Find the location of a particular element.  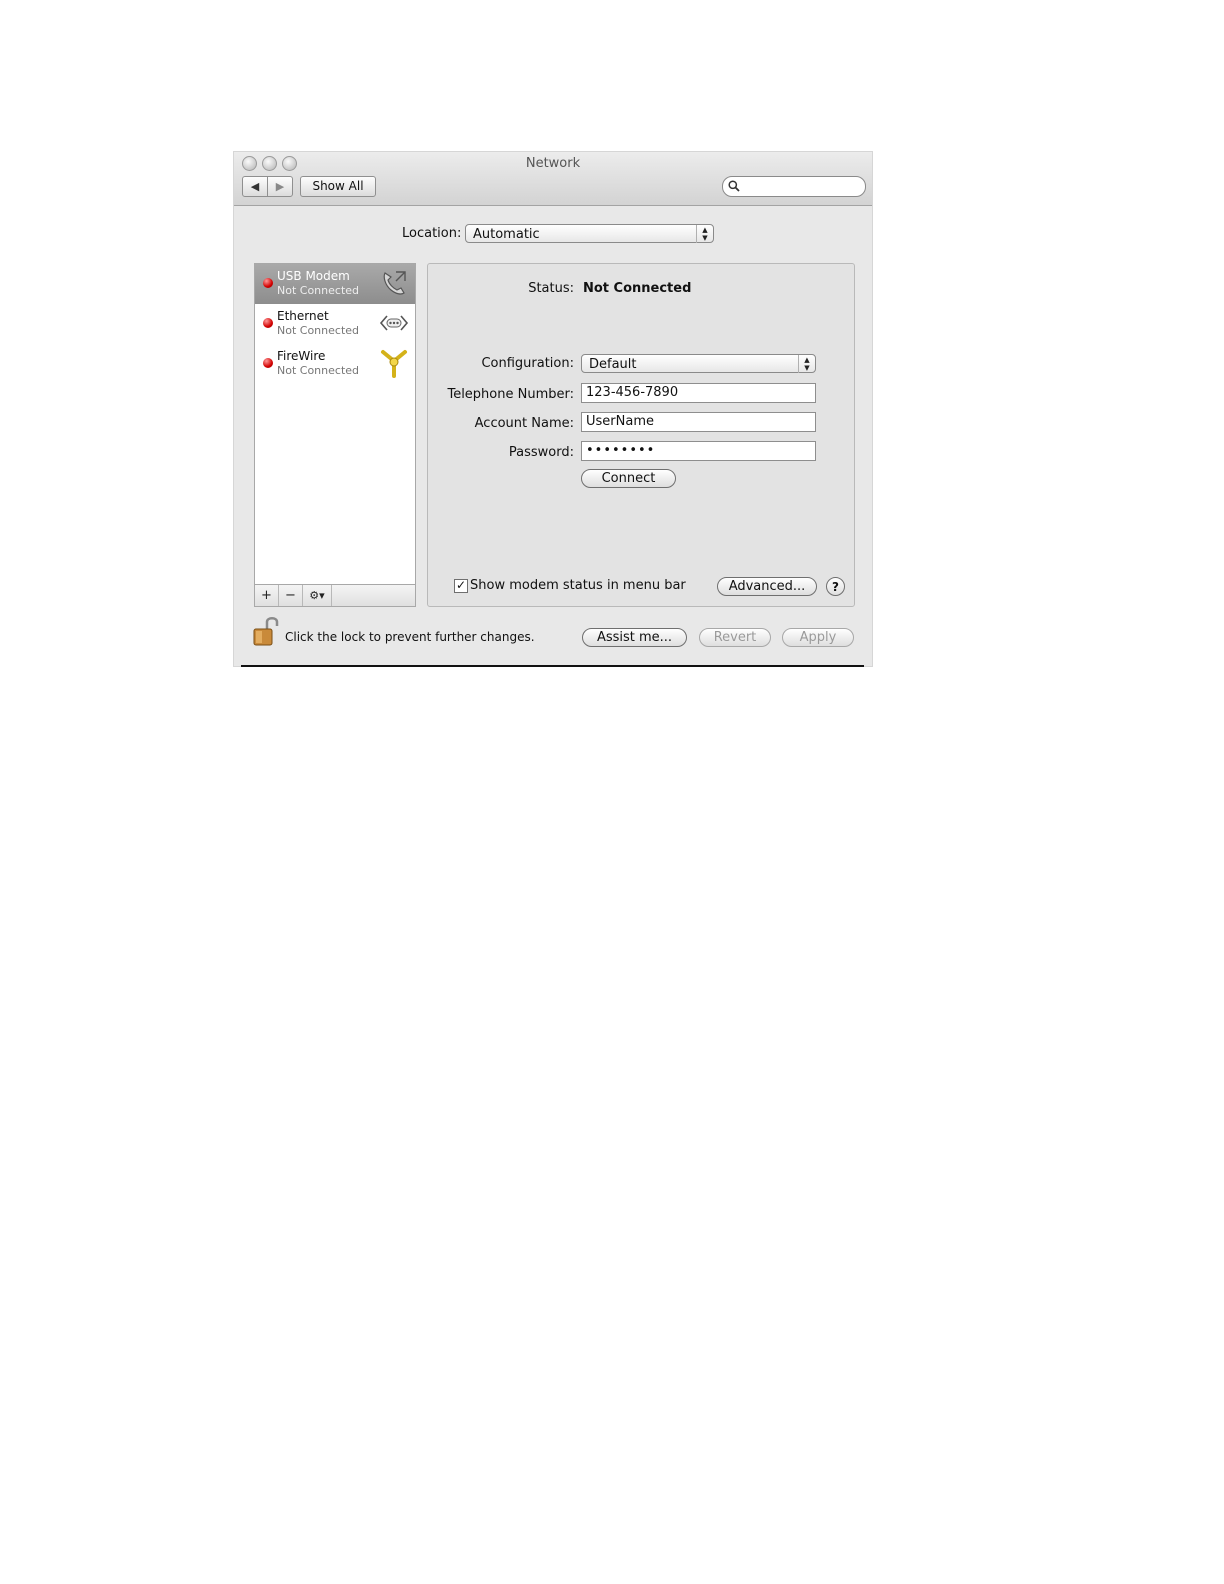

location-label: Location: is located at coordinates (432, 233).